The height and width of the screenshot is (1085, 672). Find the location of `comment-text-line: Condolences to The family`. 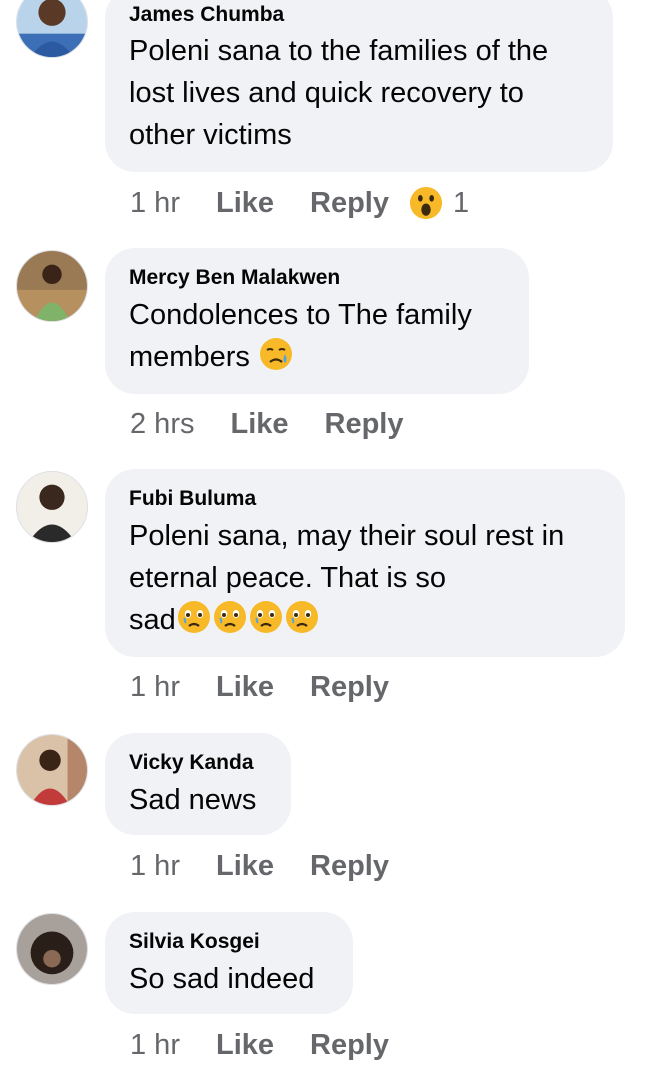

comment-text-line: Condolences to The family is located at coordinates (300, 315).